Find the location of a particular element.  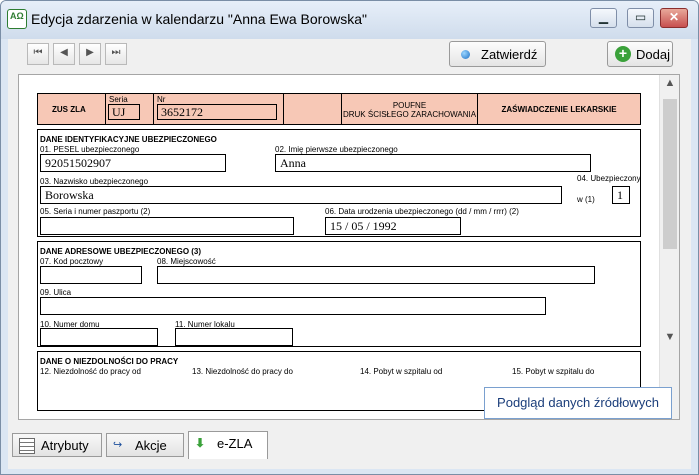

first-record-button: ⏮ is located at coordinates (38, 54).